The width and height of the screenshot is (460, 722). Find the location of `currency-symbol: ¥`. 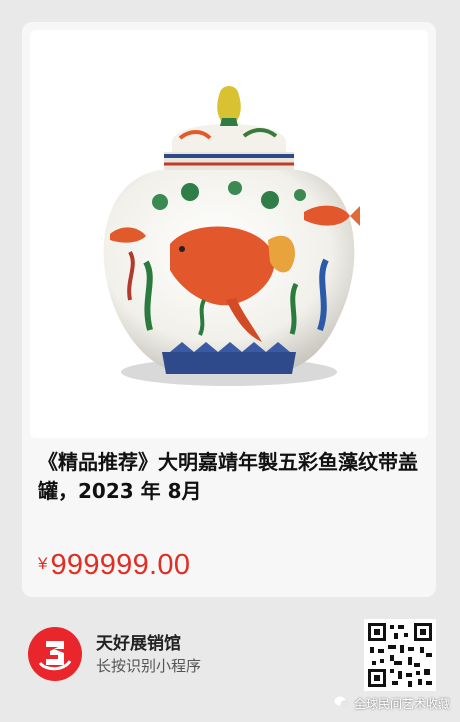

currency-symbol: ¥ is located at coordinates (43, 563).